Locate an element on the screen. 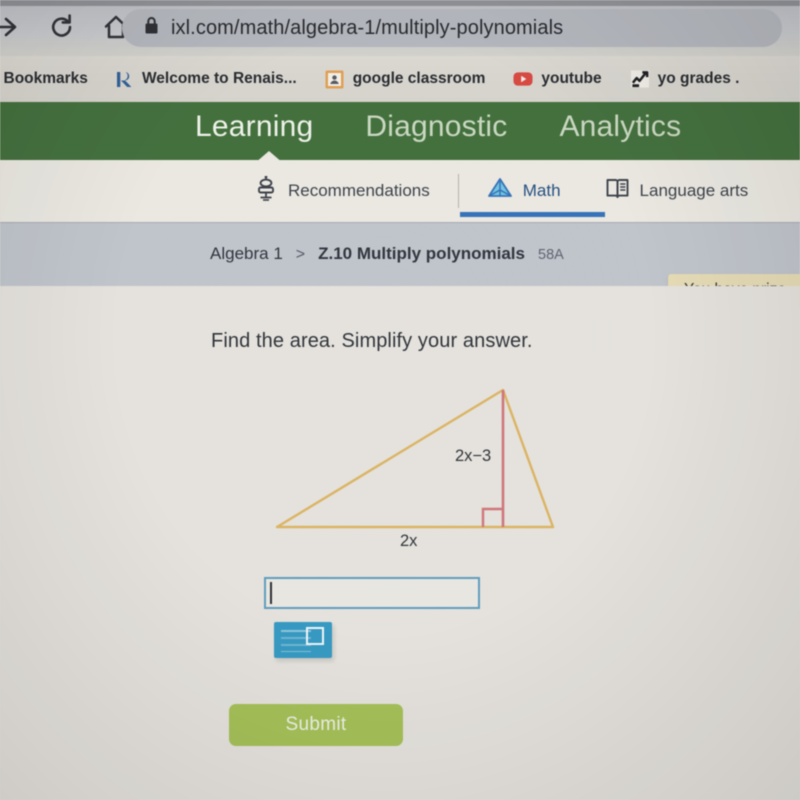 The width and height of the screenshot is (800, 800). bookmark-google-classroom: google classroom is located at coordinates (405, 79).